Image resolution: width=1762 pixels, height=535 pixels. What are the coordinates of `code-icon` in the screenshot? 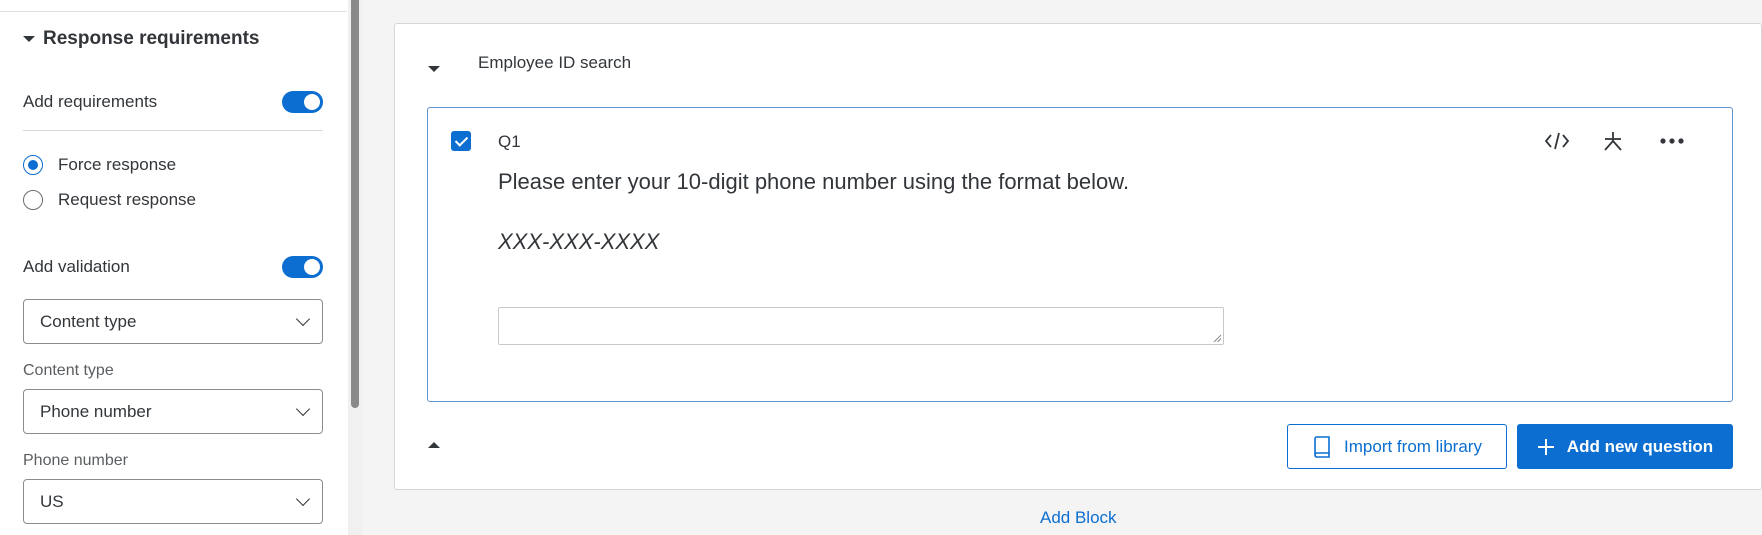 It's located at (1557, 141).